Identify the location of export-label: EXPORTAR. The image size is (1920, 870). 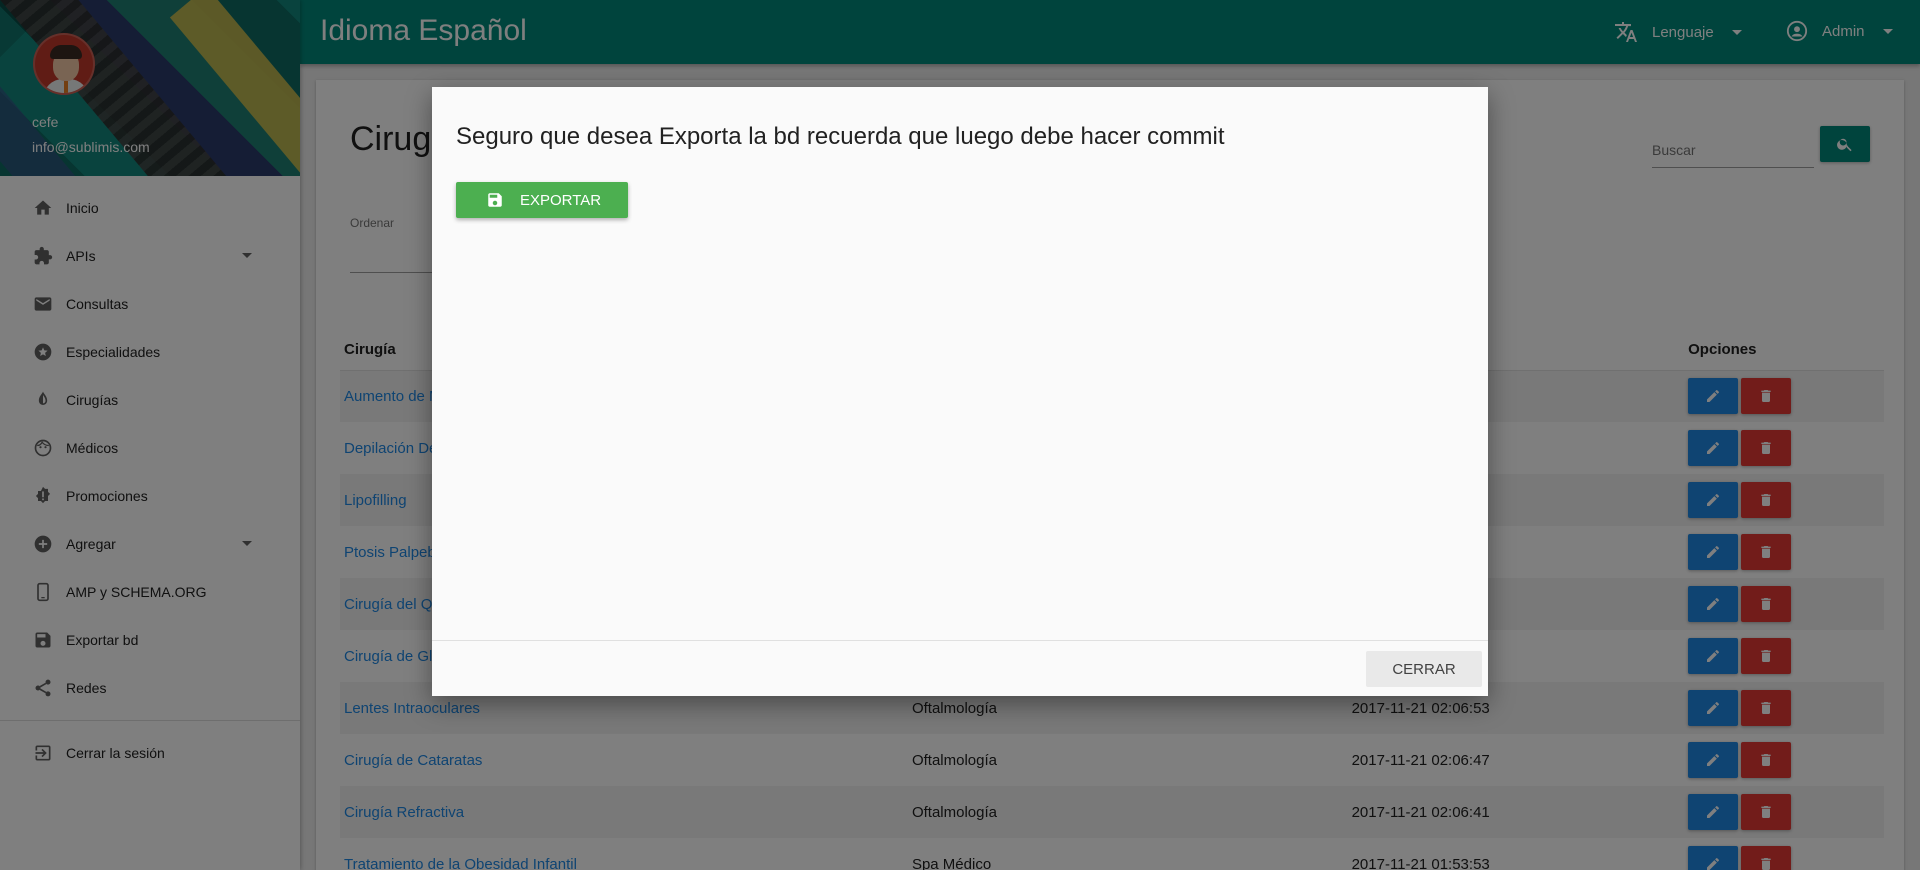
(561, 200).